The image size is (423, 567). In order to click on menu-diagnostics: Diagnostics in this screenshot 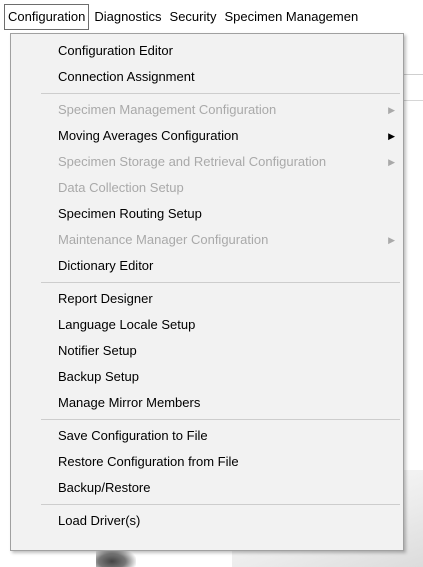, I will do `click(127, 17)`.